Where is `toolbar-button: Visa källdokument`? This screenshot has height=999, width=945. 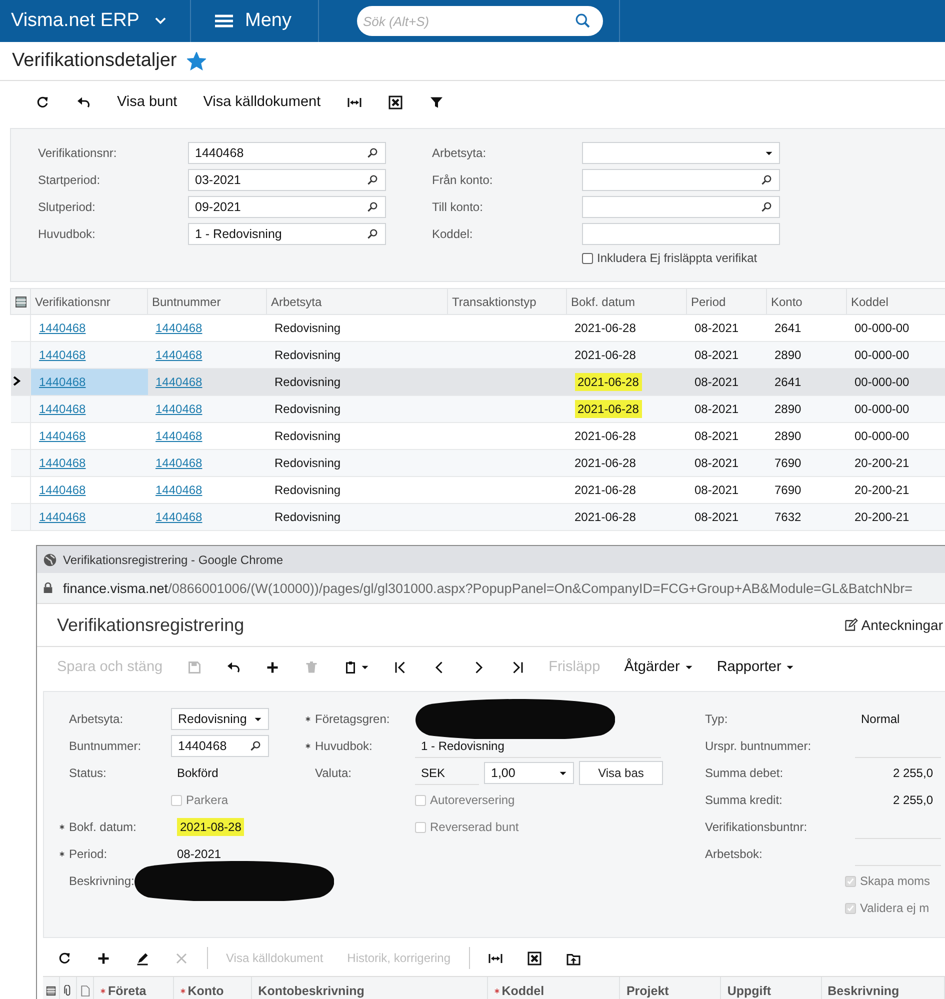 toolbar-button: Visa källdokument is located at coordinates (262, 102).